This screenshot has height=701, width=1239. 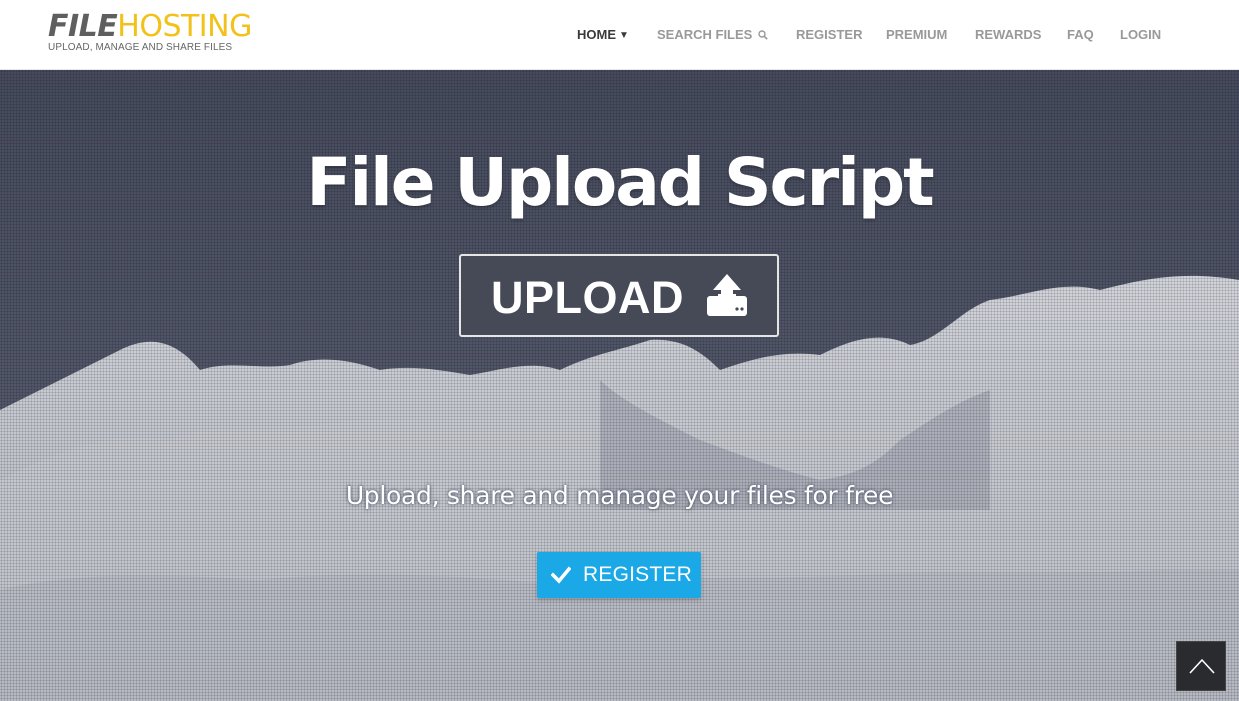 I want to click on register-button-label: REGISTER, so click(x=637, y=574).